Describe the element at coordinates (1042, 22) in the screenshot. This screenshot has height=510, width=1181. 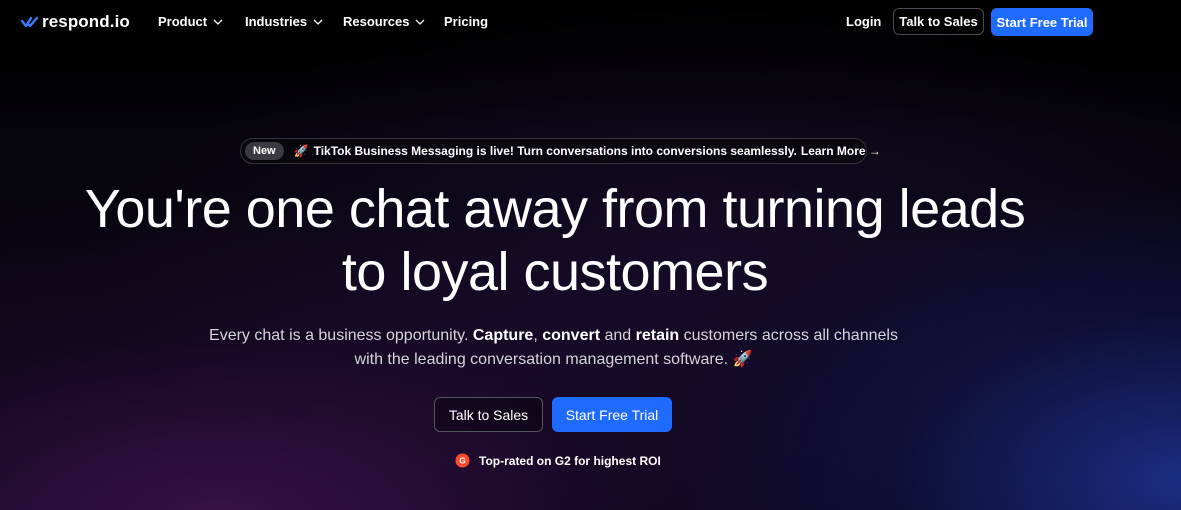
I see `start-free-trial-button: Start Free Trial` at that location.